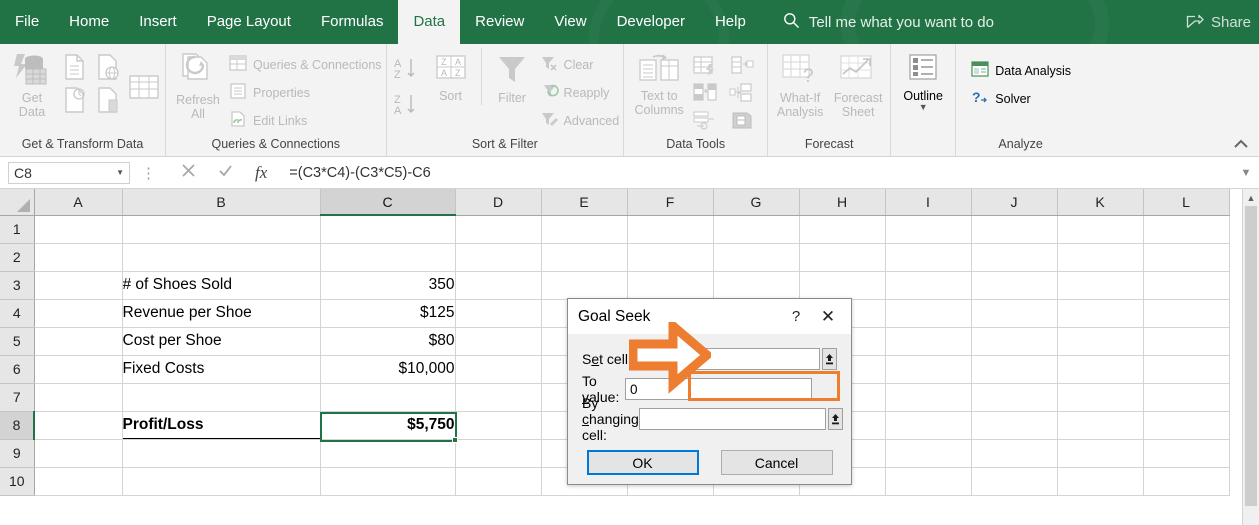  What do you see at coordinates (1100, 453) in the screenshot?
I see `cell-K9` at bounding box center [1100, 453].